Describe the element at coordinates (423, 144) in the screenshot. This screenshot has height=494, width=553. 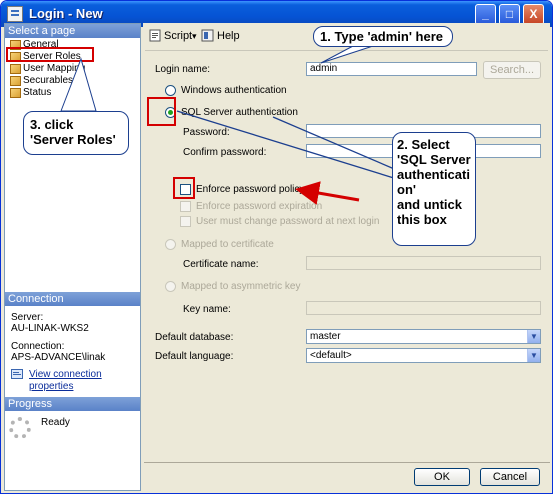
I see `callout-2-line: 2. Select` at that location.